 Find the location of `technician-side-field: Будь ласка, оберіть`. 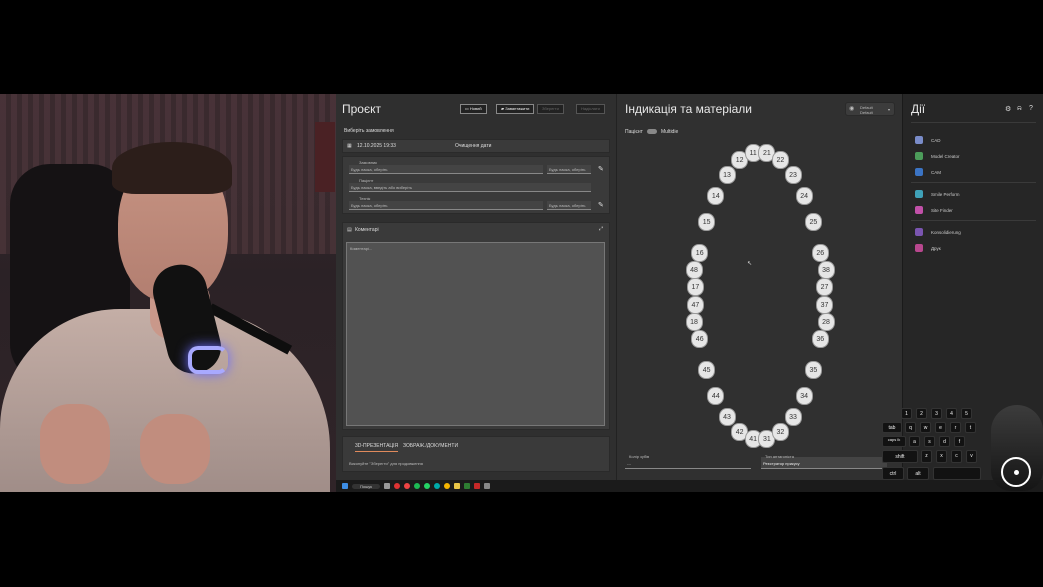

technician-side-field: Будь ласка, оберіть is located at coordinates (569, 205).